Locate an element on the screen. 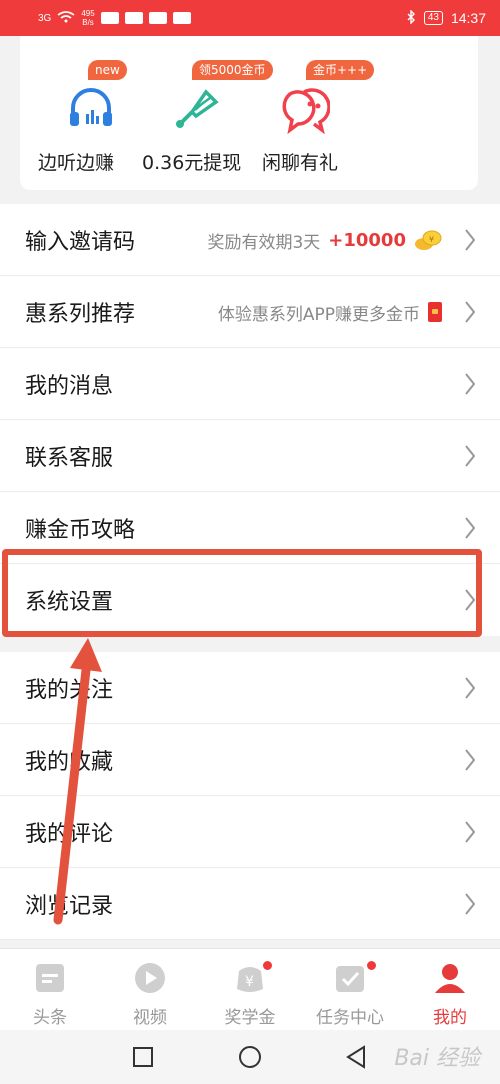 The image size is (500, 1084). feature-label: 闲聊有礼 is located at coordinates (300, 163).